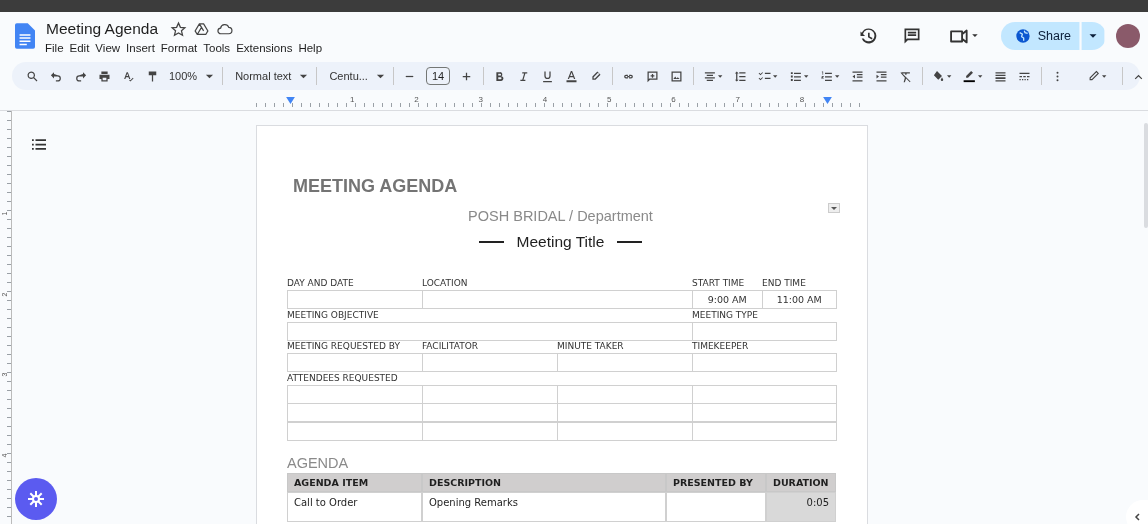  What do you see at coordinates (572, 76) in the screenshot?
I see `text-color-icon` at bounding box center [572, 76].